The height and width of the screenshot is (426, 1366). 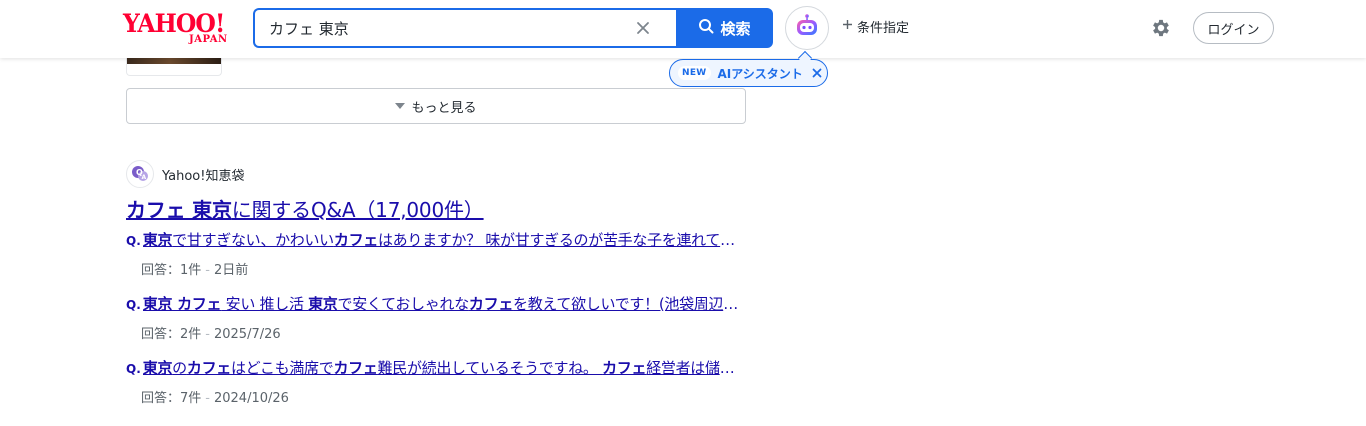 I want to click on question-text: 安い 推し活, so click(x=265, y=304).